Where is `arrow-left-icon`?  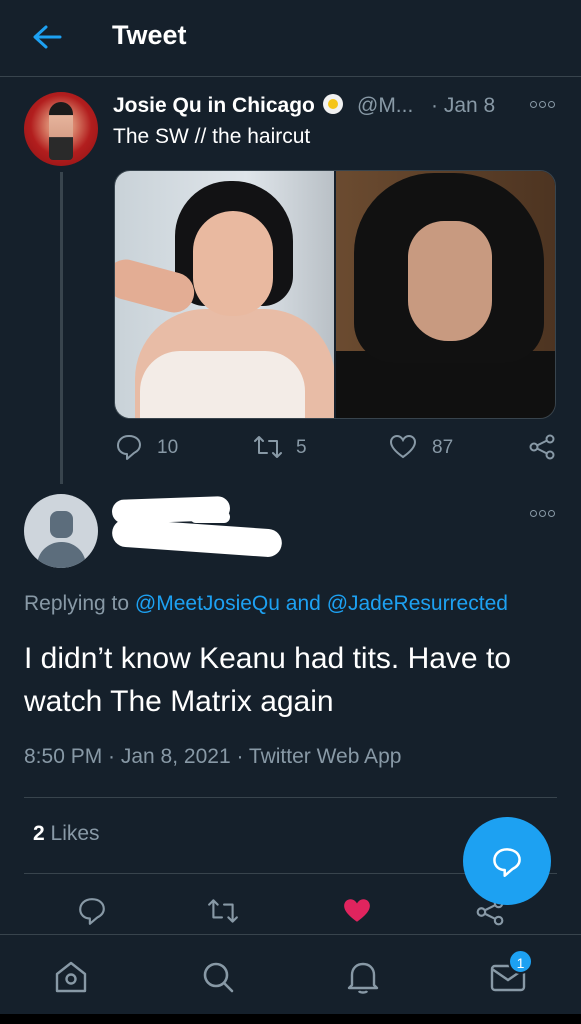 arrow-left-icon is located at coordinates (47, 37).